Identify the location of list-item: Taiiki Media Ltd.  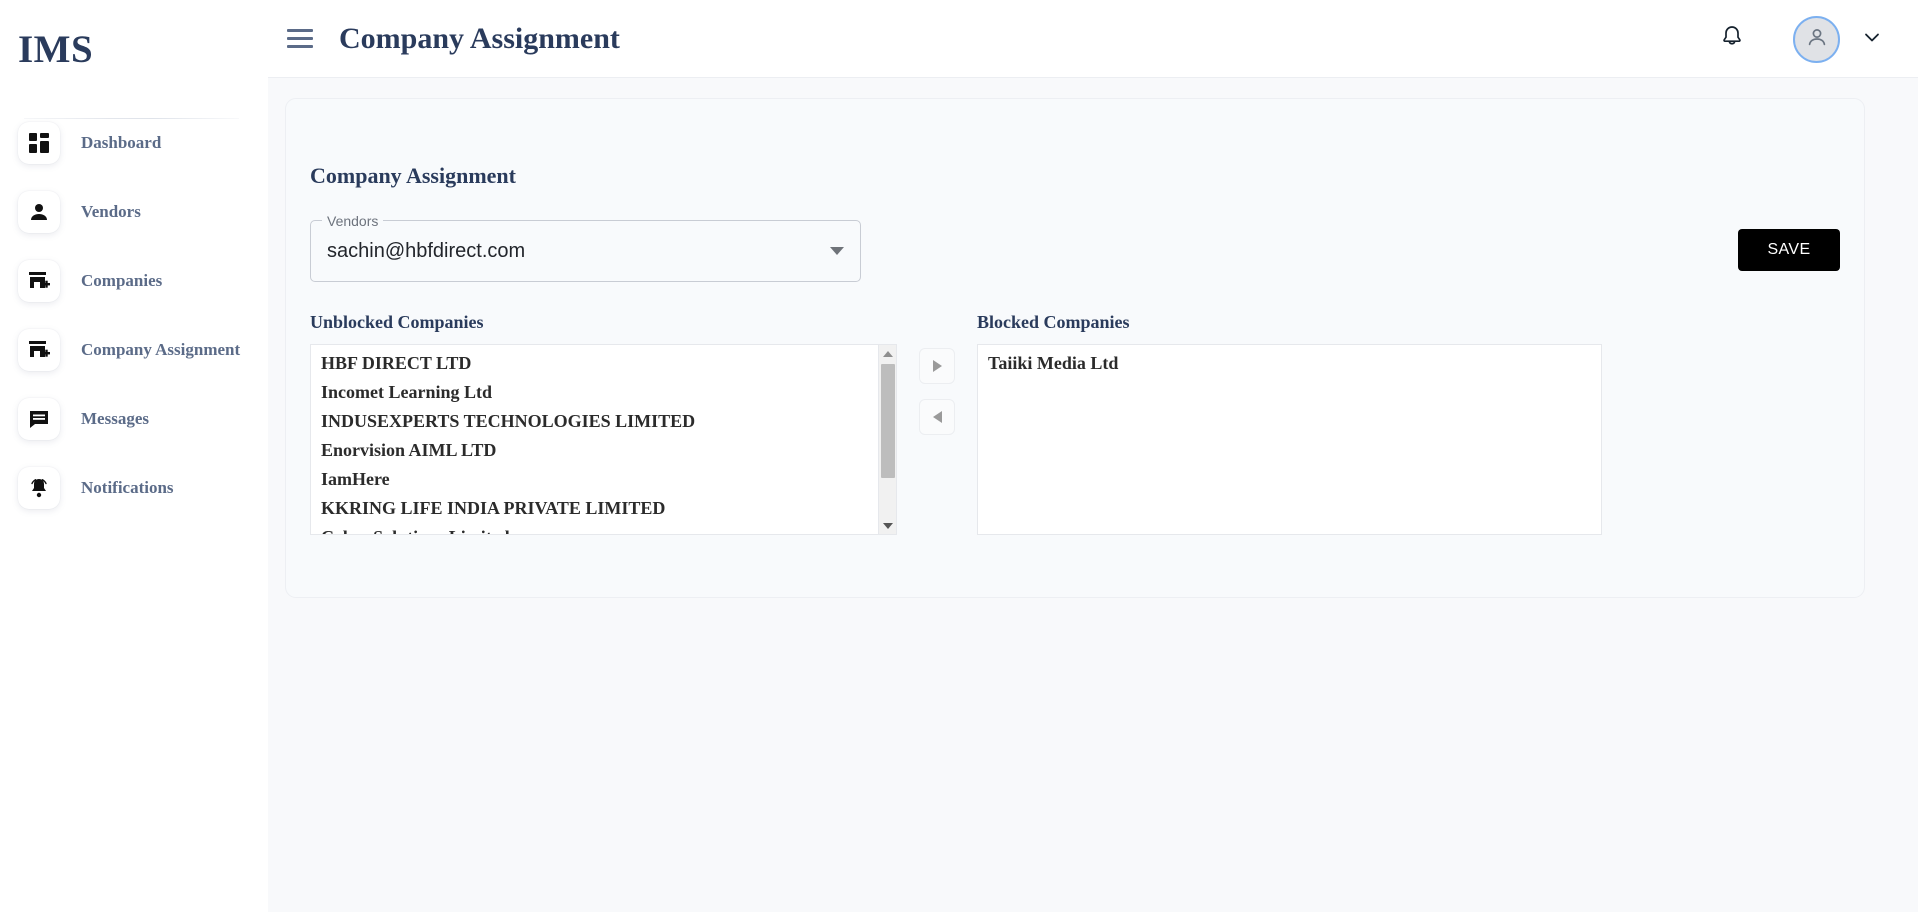
(1289, 366).